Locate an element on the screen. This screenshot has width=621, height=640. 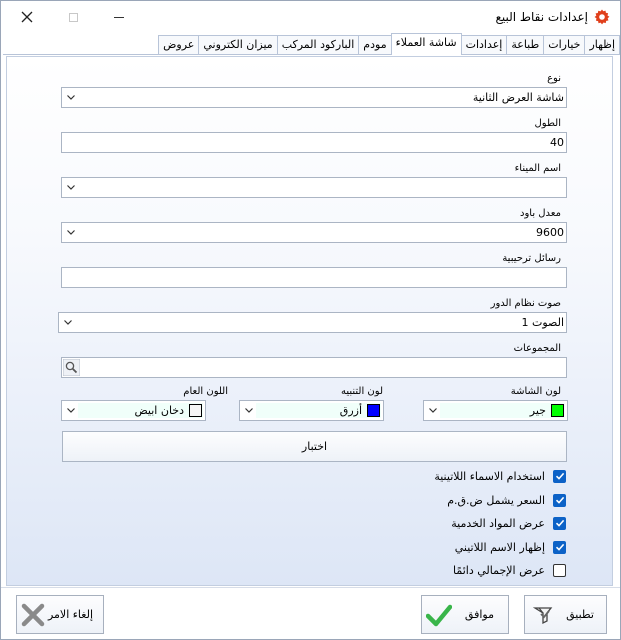
checkbox-label: عرض الإجمالي دائمًا is located at coordinates (498, 570).